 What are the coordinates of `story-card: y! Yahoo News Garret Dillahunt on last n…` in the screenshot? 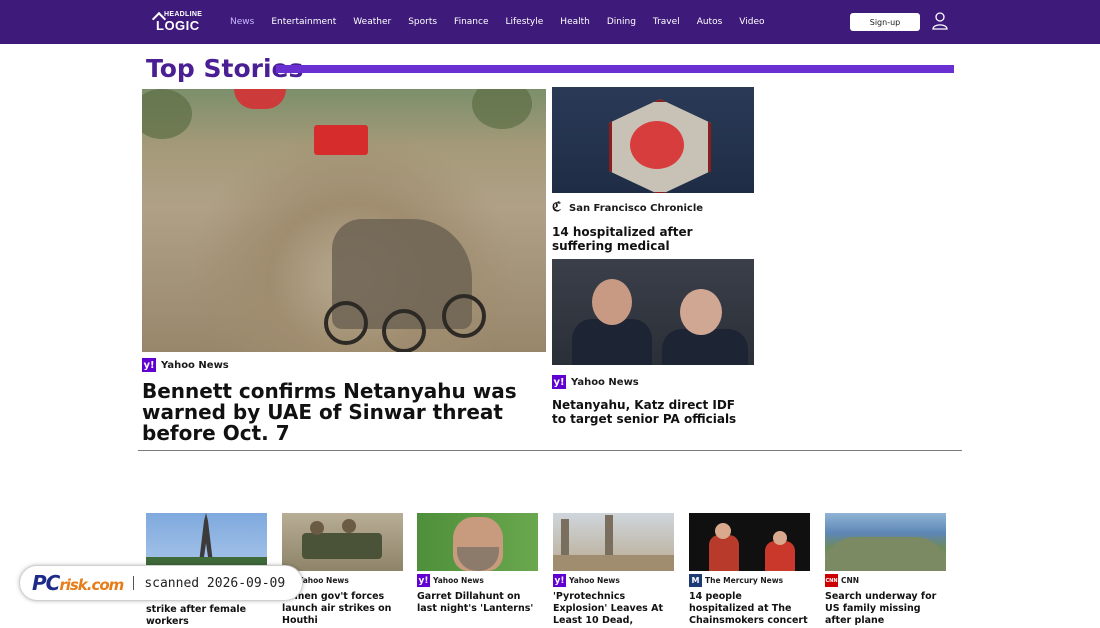 It's located at (477, 564).